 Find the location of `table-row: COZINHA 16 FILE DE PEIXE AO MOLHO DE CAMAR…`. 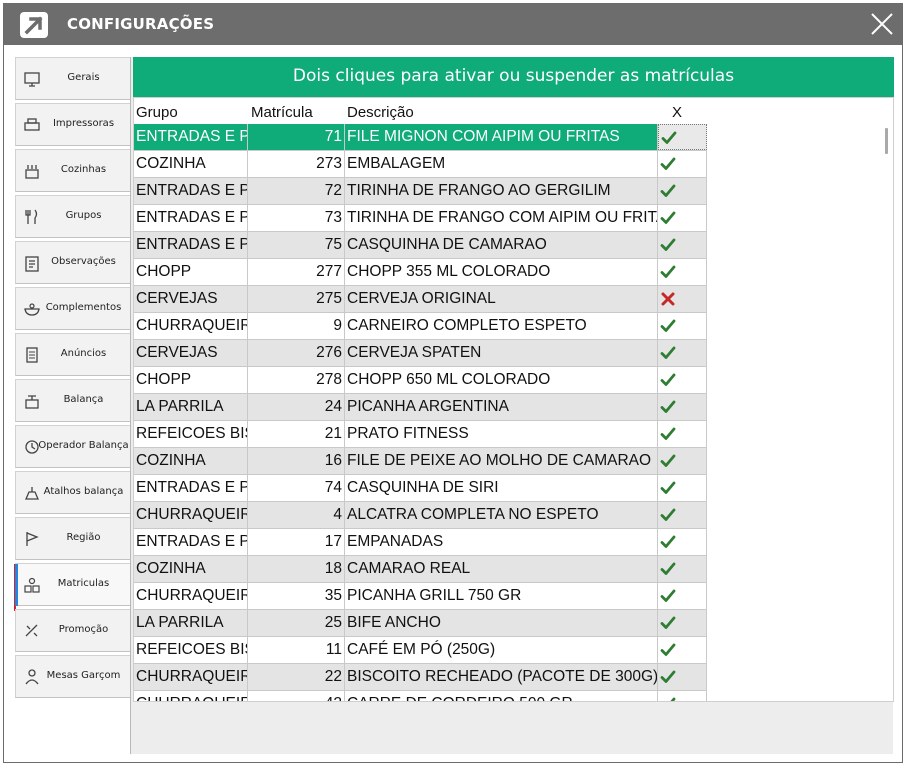

table-row: COZINHA 16 FILE DE PEIXE AO MOLHO DE CAMAR… is located at coordinates (420, 461).